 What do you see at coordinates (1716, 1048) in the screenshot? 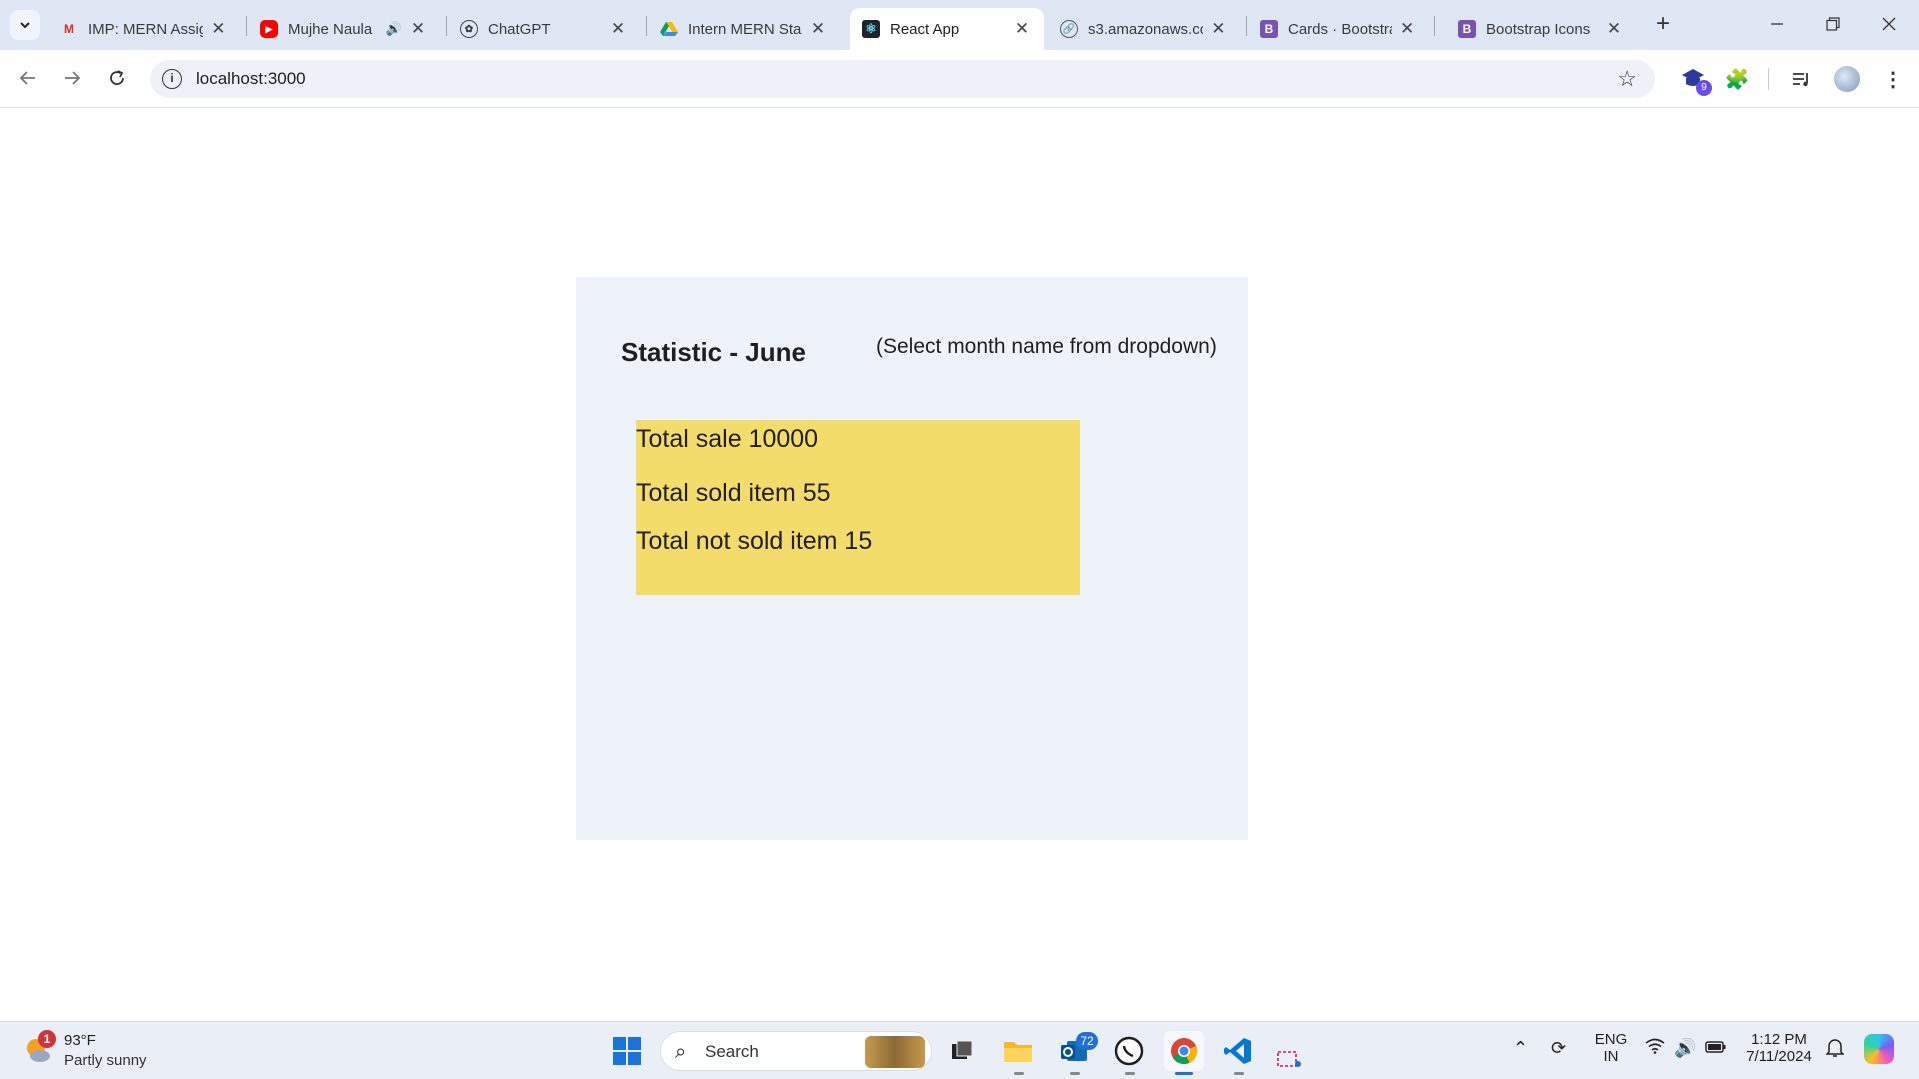
I see `battery-icon` at bounding box center [1716, 1048].